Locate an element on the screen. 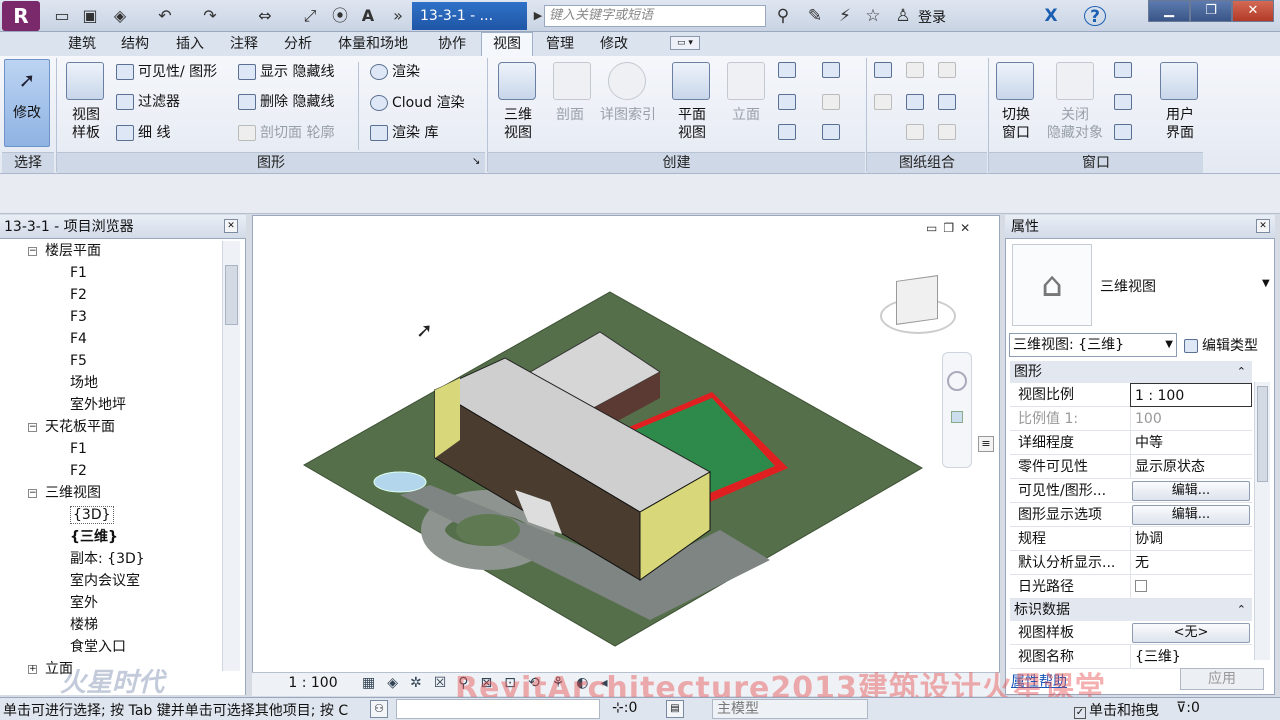 This screenshot has width=1280, height=720. tree-group: − 天花板平面 is located at coordinates (110, 427).